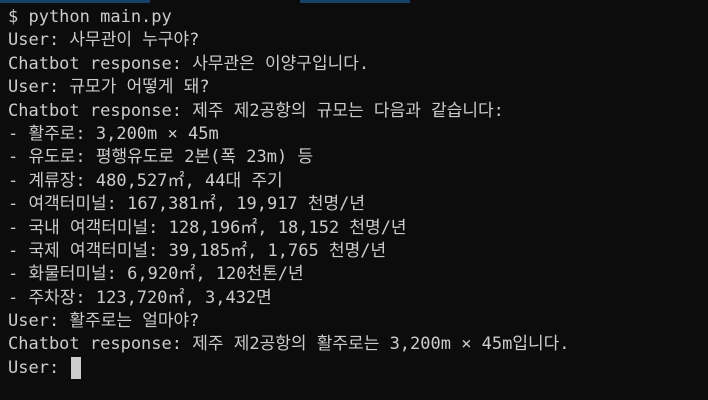  I want to click on output-line: User: 규모가 어떻게 돼?, so click(109, 87).